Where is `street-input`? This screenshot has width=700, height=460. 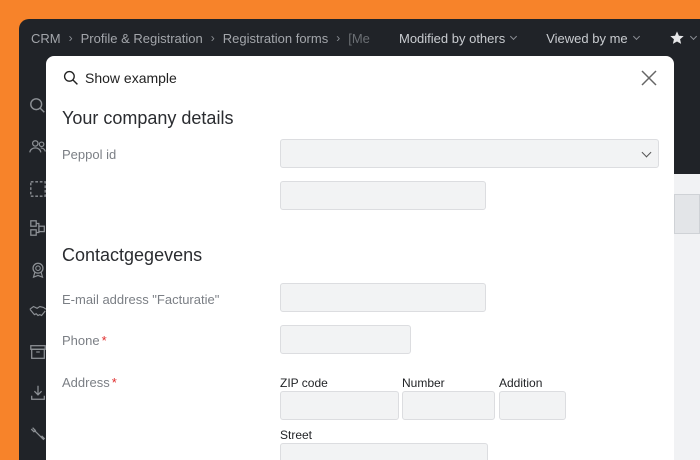
street-input is located at coordinates (384, 451).